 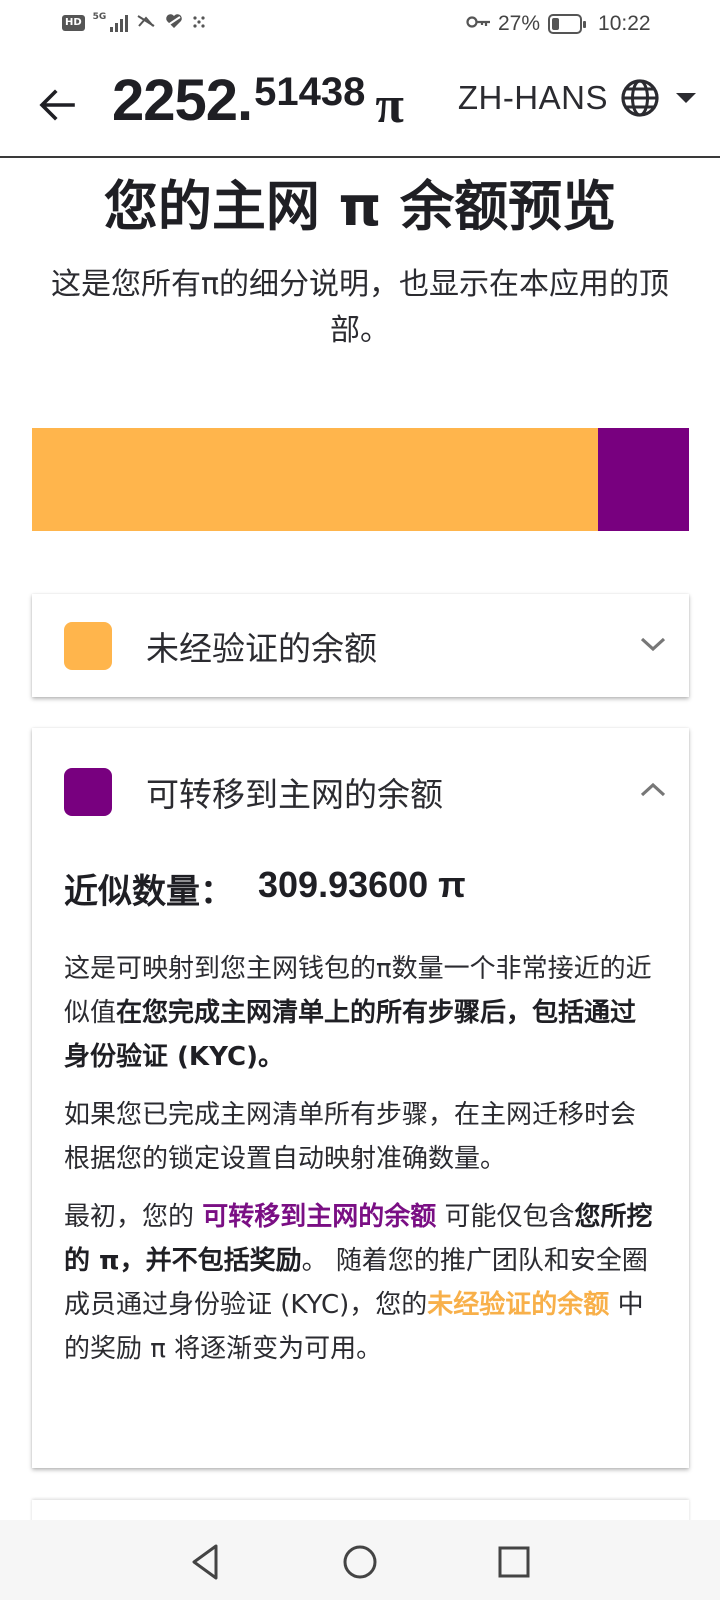 I want to click on hd-badge: HD, so click(x=73, y=23).